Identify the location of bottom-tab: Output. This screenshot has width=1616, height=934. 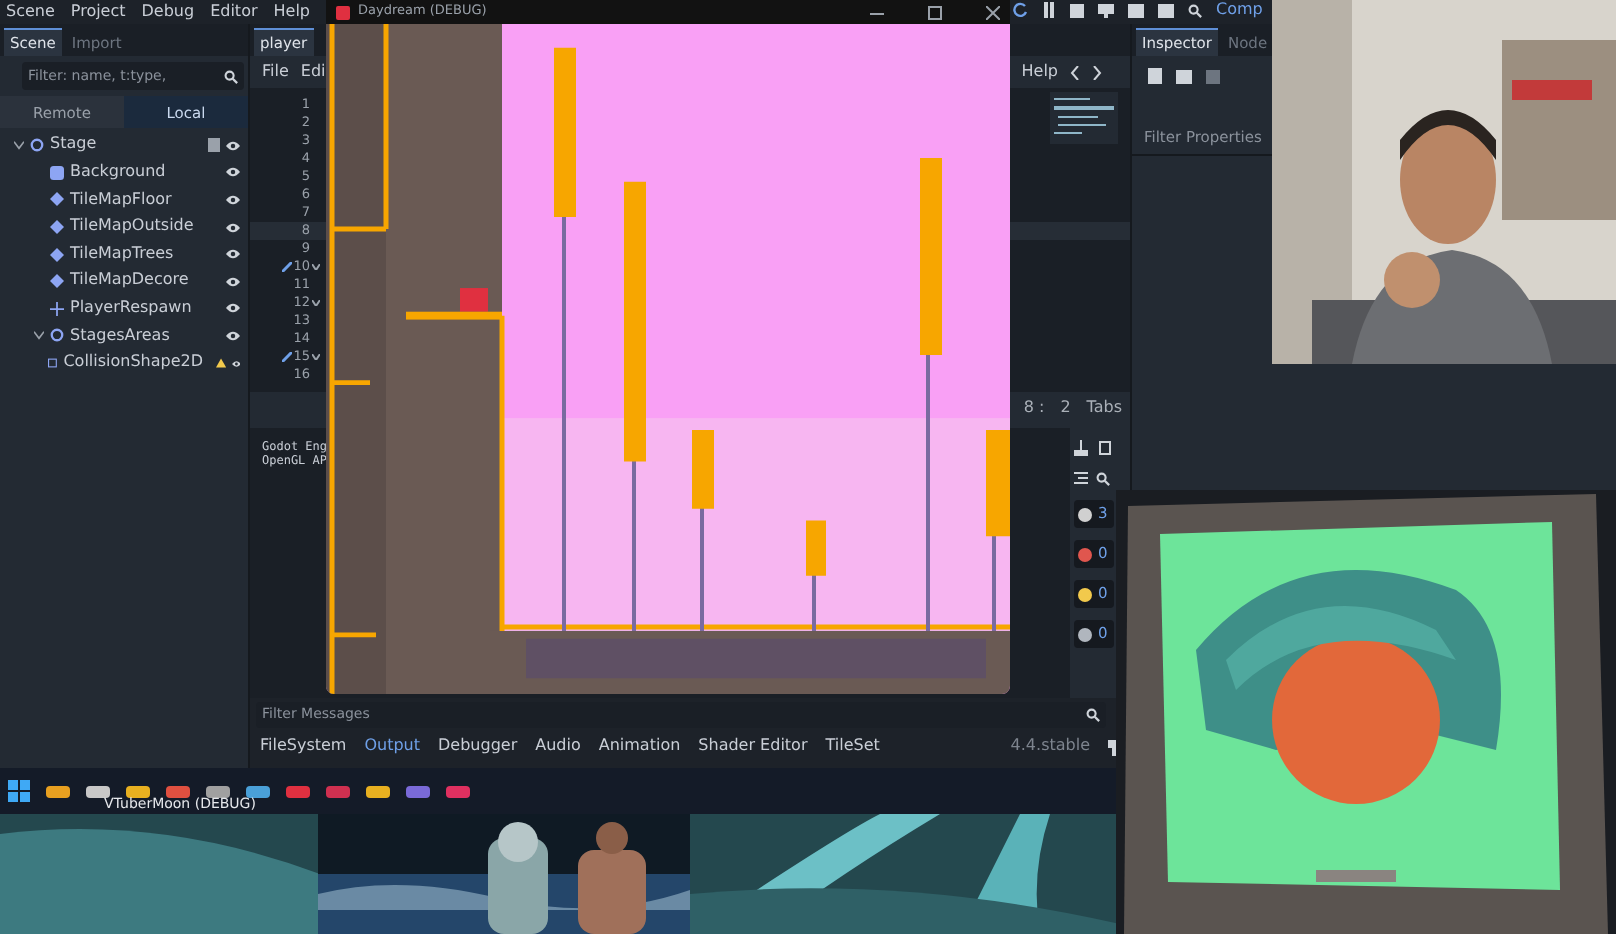
(392, 747).